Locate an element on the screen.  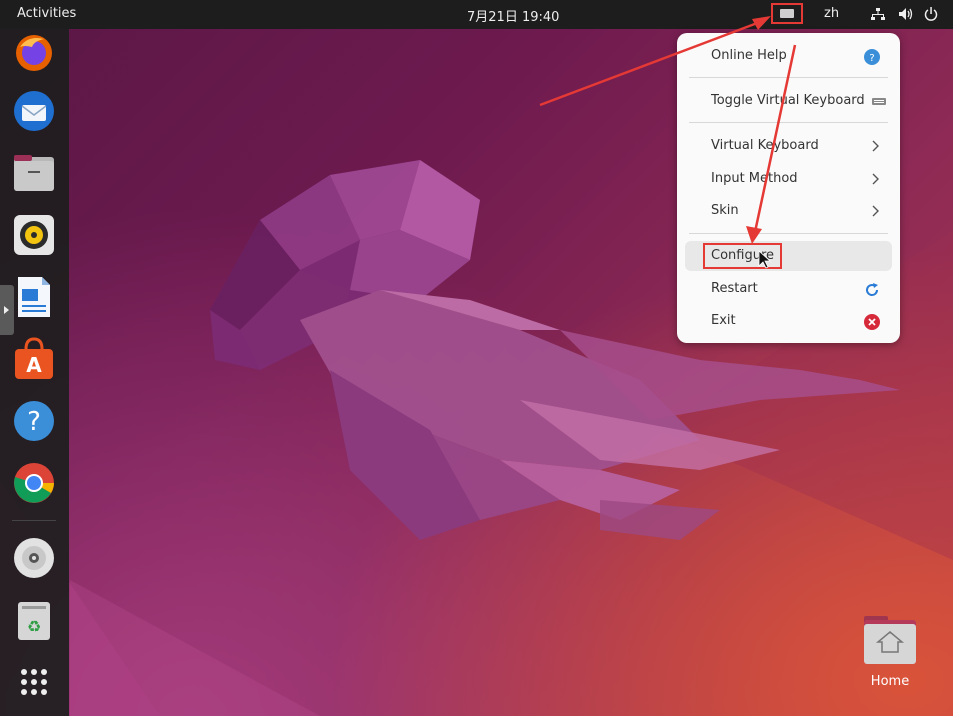
menu-item-label: Configure is located at coordinates (743, 255).